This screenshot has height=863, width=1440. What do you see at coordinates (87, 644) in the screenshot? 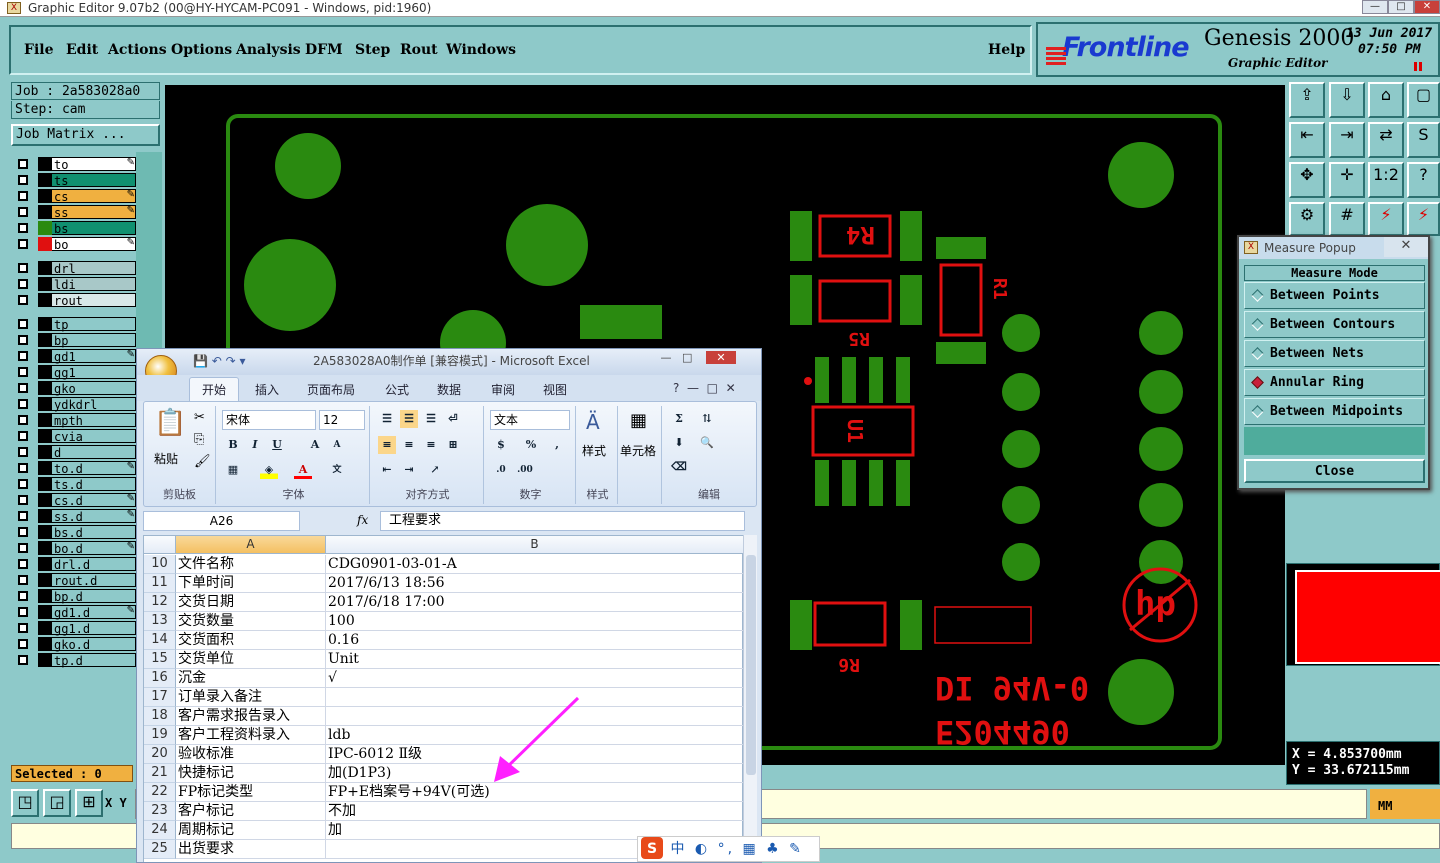
I see `layer-label: gko.d` at bounding box center [87, 644].